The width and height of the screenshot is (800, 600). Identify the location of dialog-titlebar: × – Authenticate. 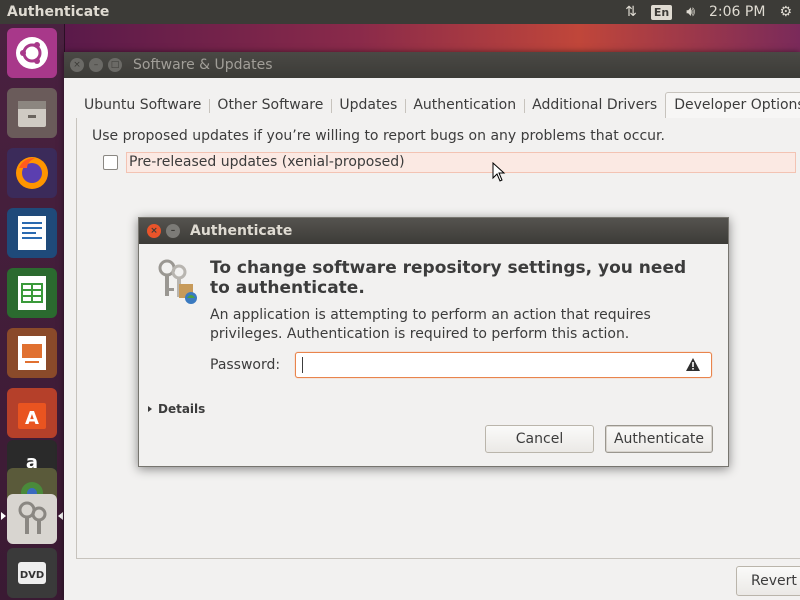
(433, 231).